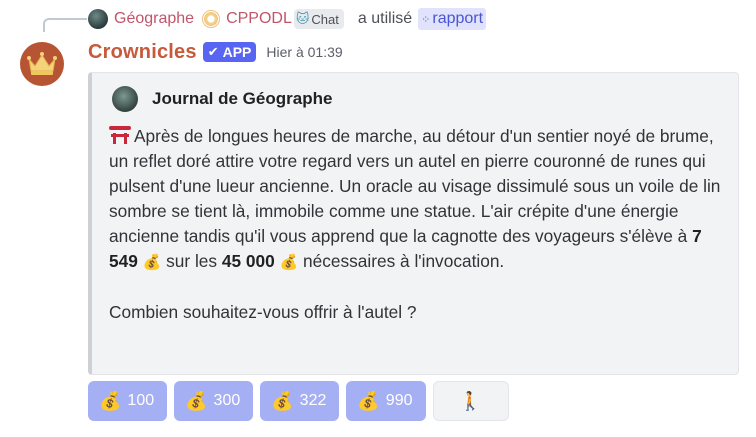 The image size is (756, 437). I want to click on reply-server-tag: CPPODL, so click(259, 19).